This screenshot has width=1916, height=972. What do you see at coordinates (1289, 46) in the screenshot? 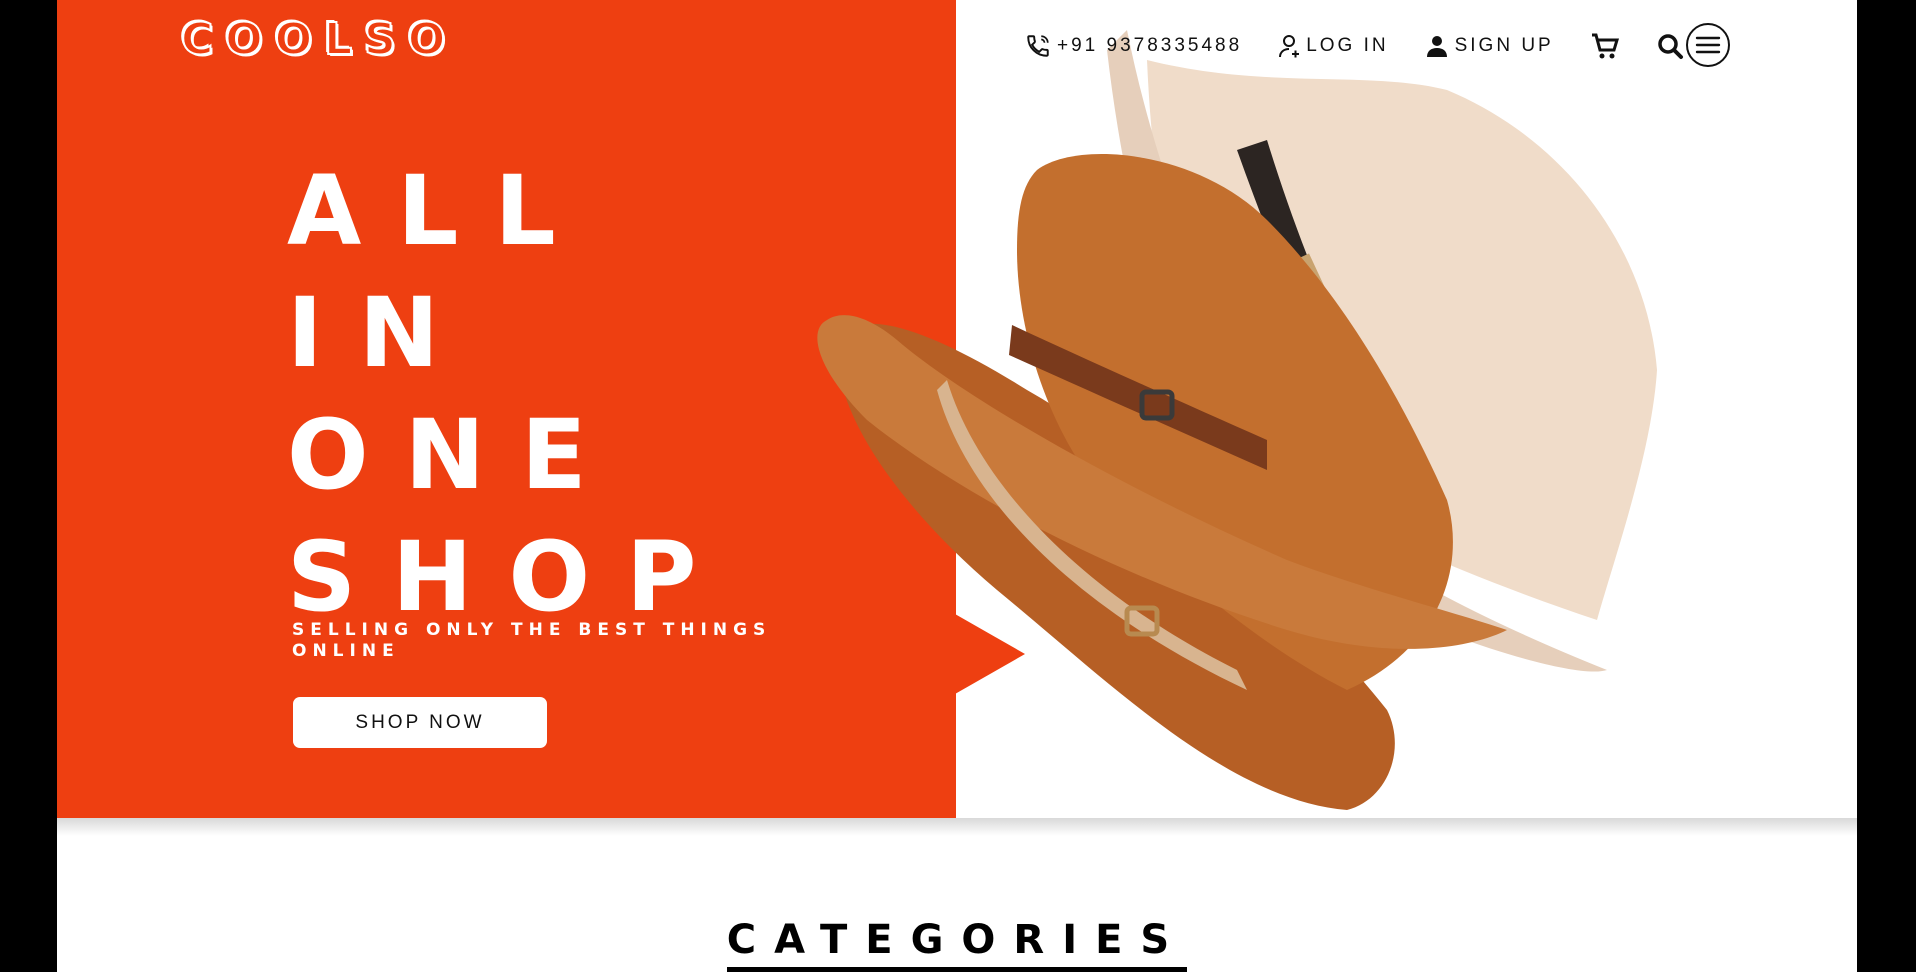
I see `login-user-icon` at bounding box center [1289, 46].